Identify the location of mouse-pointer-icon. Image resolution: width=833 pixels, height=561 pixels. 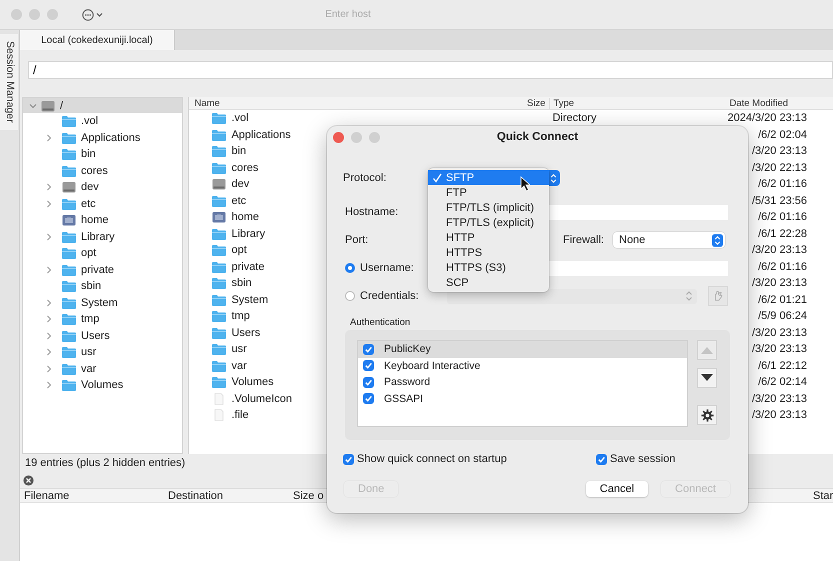
(525, 184).